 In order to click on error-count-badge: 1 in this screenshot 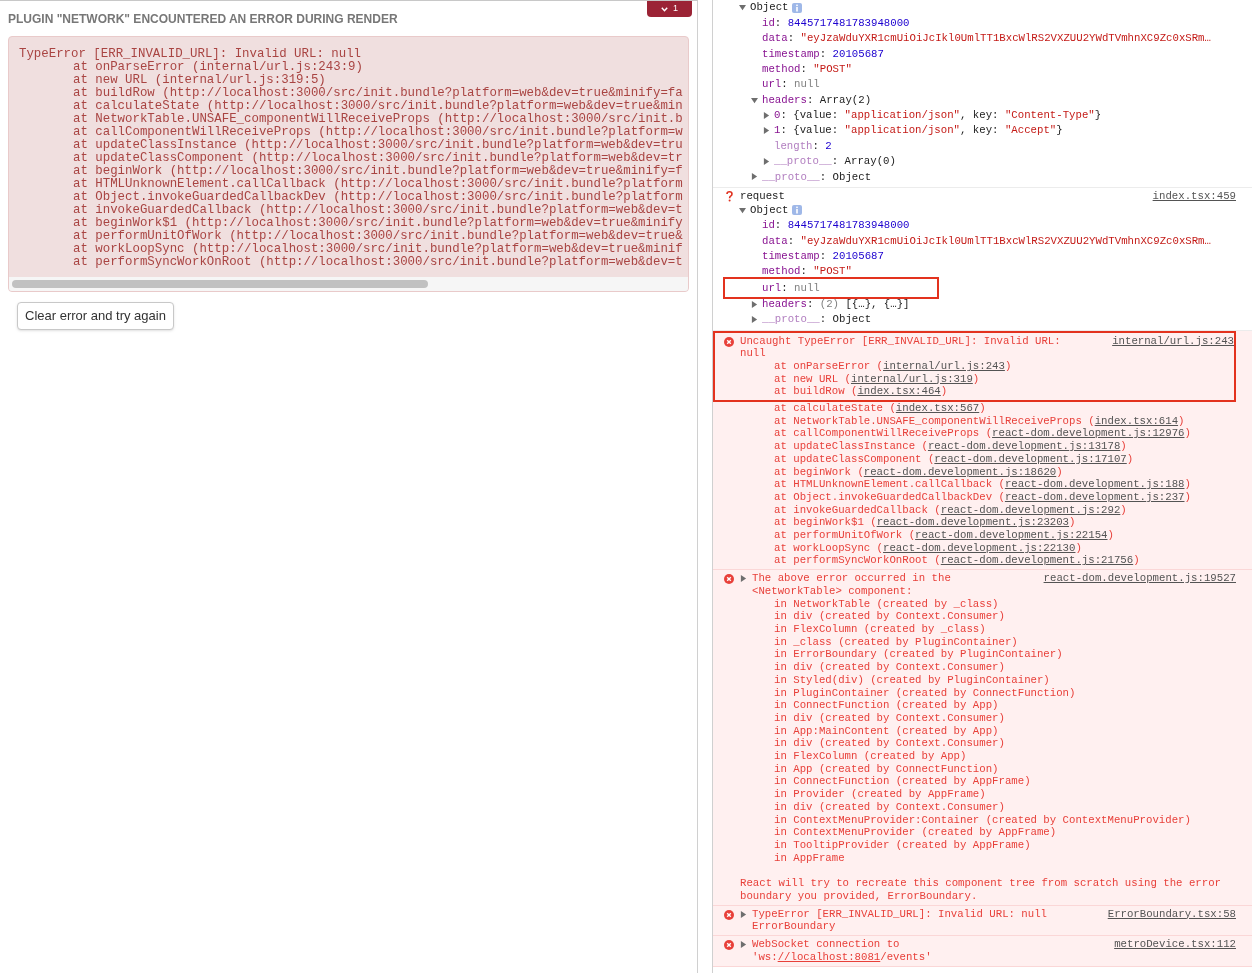, I will do `click(669, 9)`.